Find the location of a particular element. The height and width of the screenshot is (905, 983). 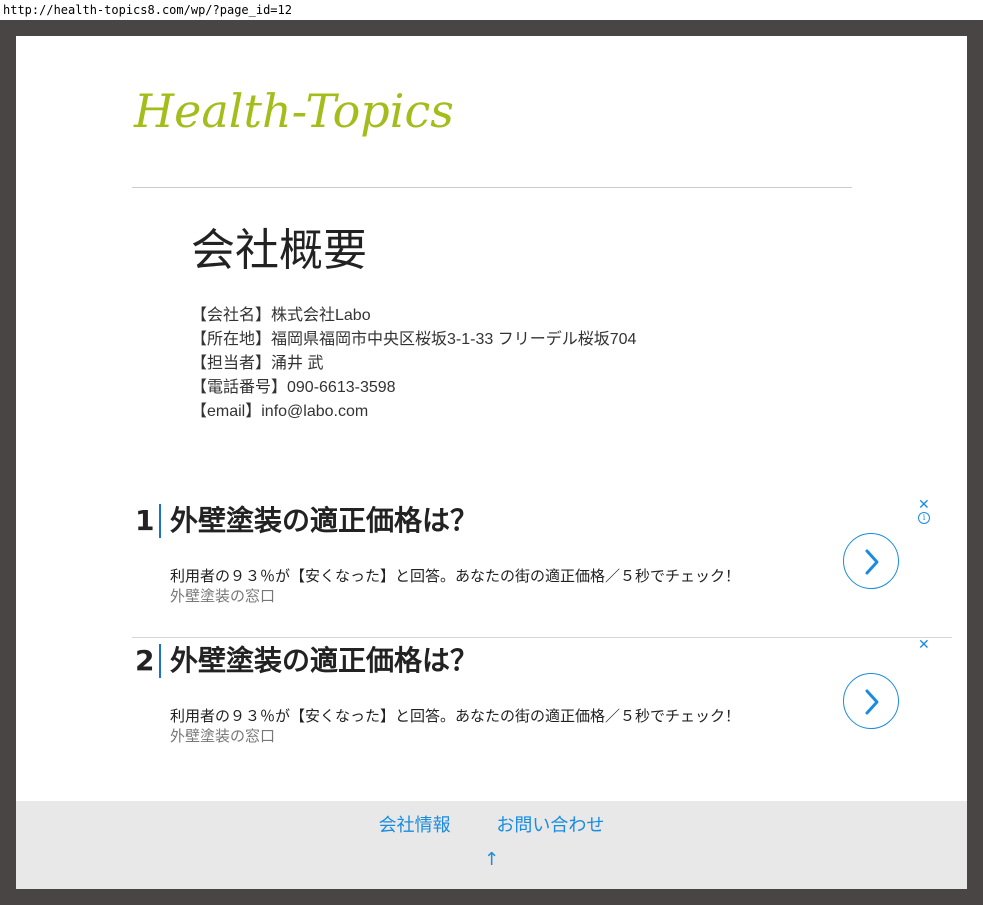

company-email-row: 【email】info@labo.com is located at coordinates (280, 411).